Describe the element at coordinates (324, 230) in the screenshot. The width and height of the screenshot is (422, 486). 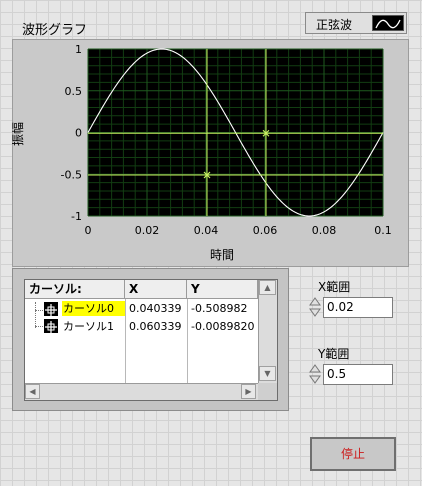
I see `x-tick-label: 0.08` at that location.